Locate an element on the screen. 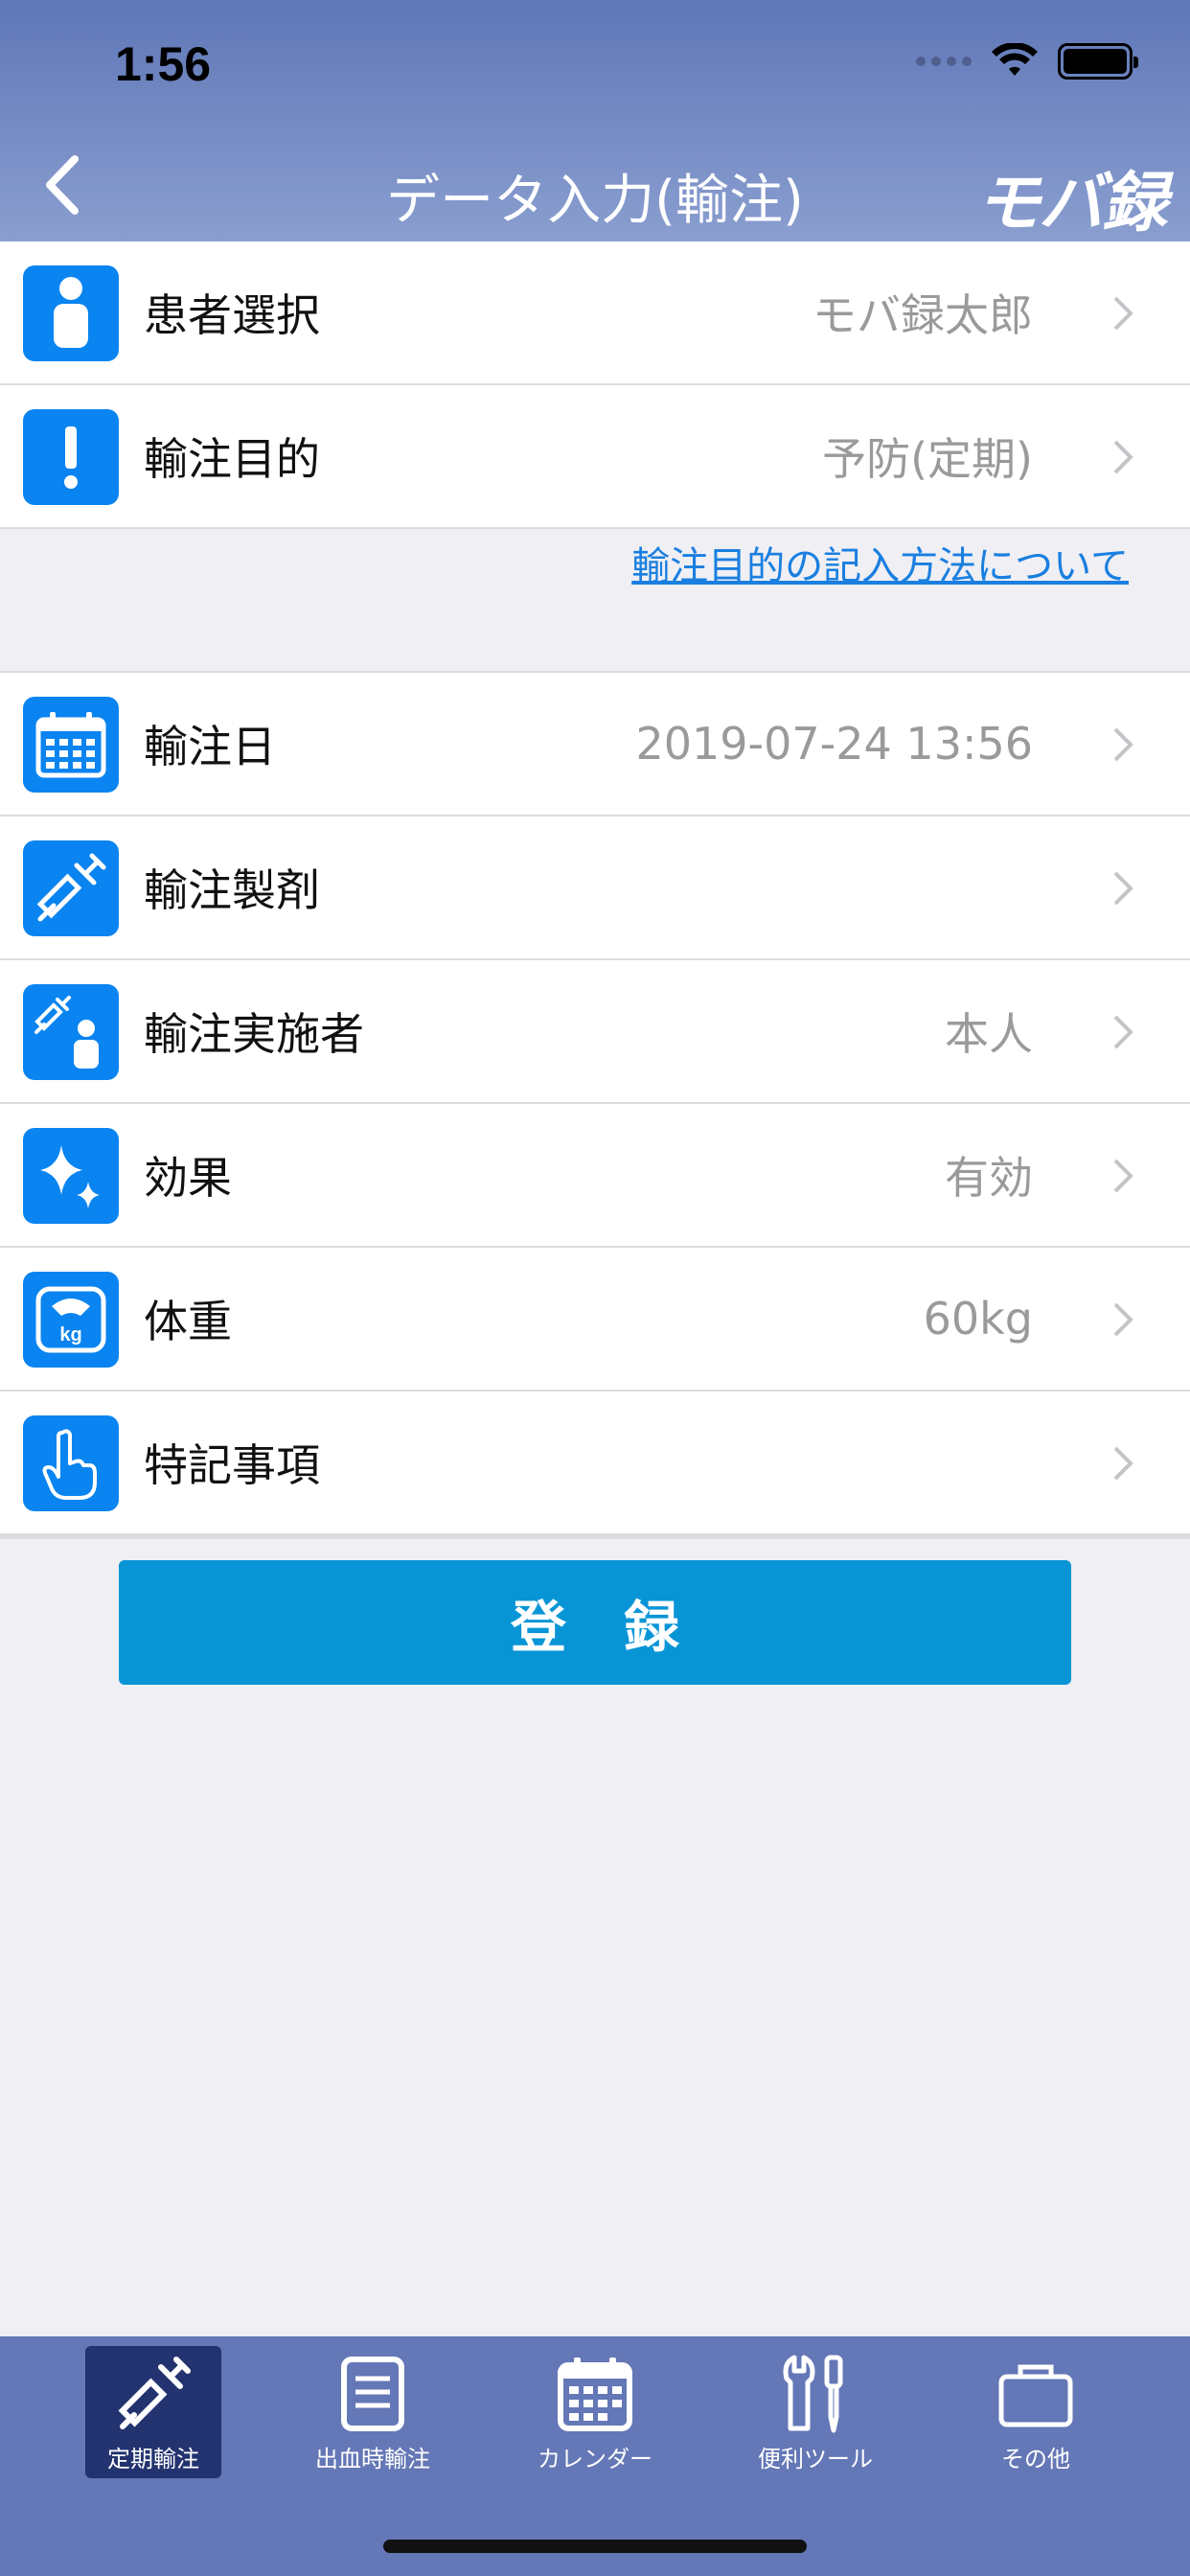 The width and height of the screenshot is (1190, 2576). app-logo: モバ録 is located at coordinates (1070, 204).